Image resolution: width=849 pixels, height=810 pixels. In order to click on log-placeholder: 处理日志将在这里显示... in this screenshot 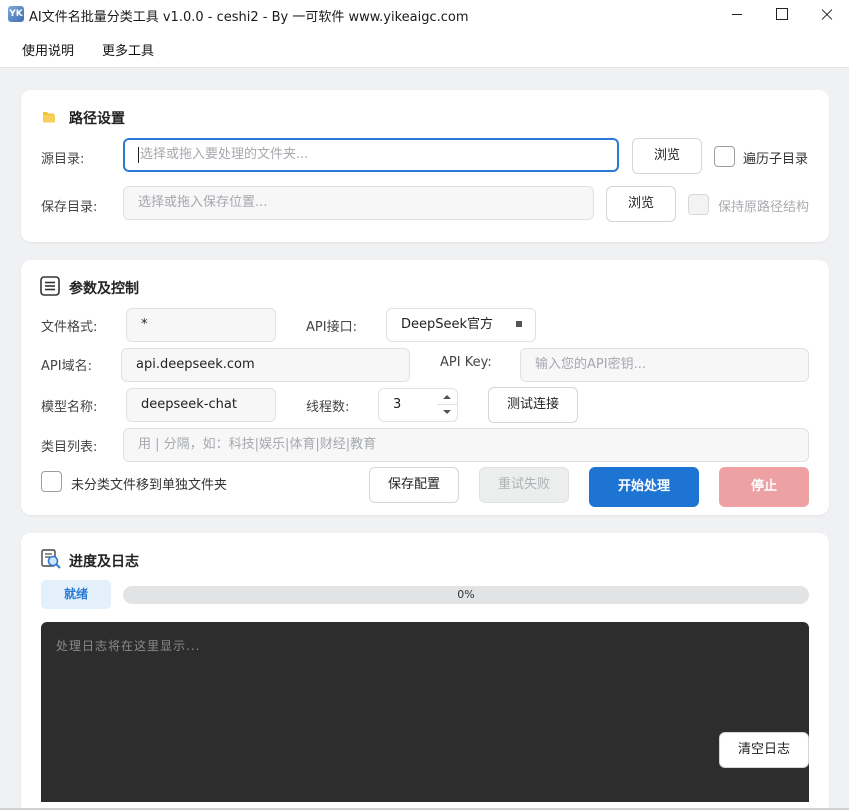, I will do `click(128, 646)`.